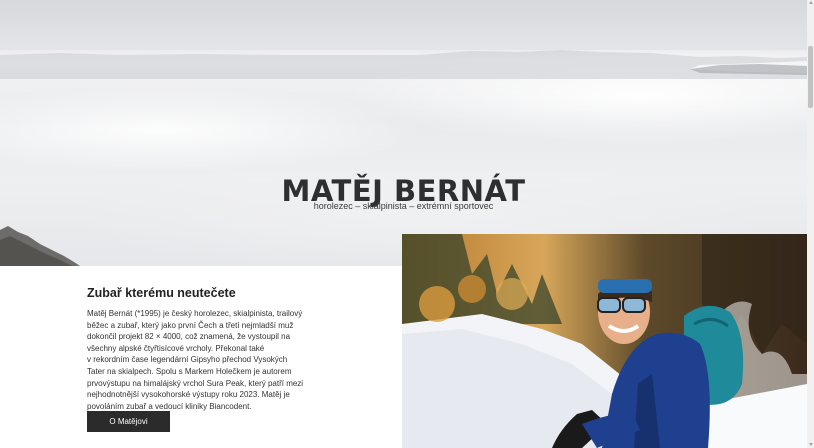 This screenshot has height=448, width=814. I want to click on about-heading: Zubař kterému neutečete, so click(161, 293).